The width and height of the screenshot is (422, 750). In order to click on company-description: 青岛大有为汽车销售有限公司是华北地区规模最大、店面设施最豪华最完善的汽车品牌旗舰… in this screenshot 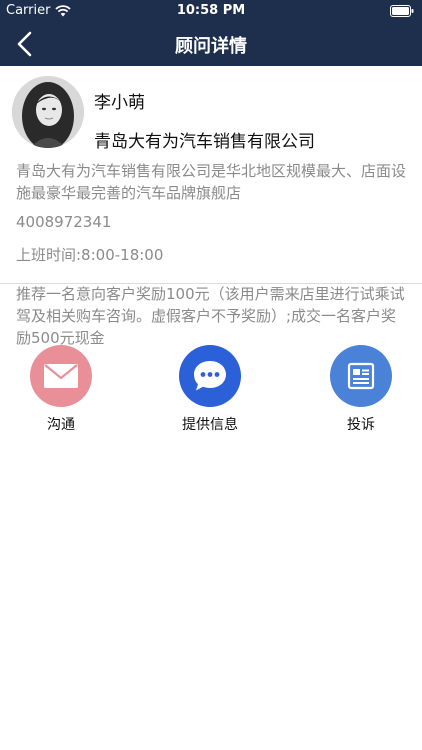, I will do `click(211, 182)`.